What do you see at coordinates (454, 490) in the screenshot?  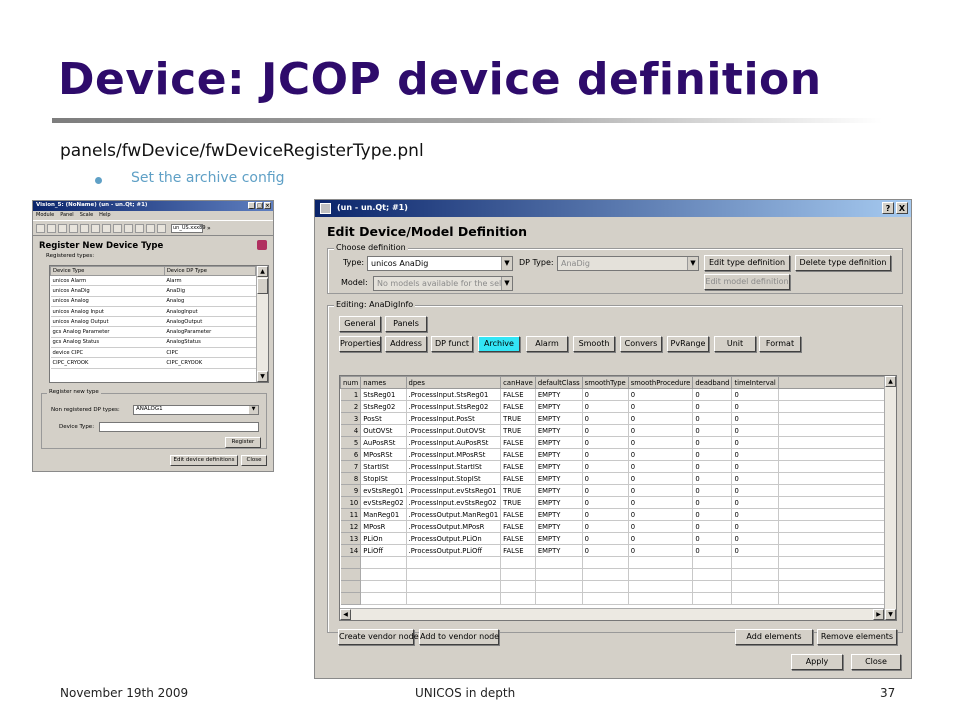 I see `dpes-cell: .ProcessInput.evStsReg01` at bounding box center [454, 490].